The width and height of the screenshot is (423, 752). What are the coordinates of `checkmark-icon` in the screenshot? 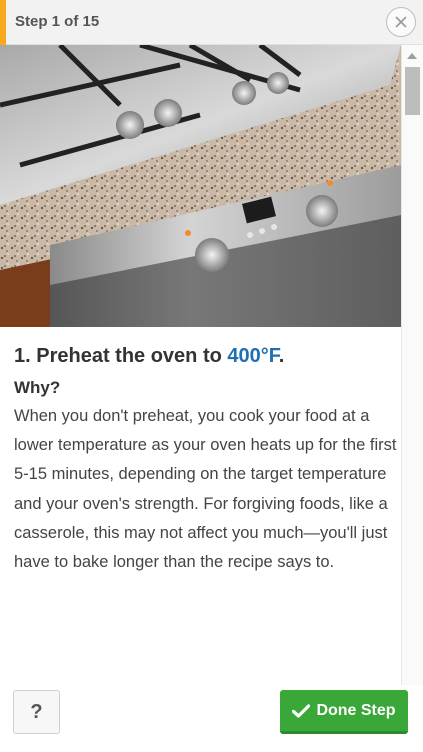 It's located at (301, 710).